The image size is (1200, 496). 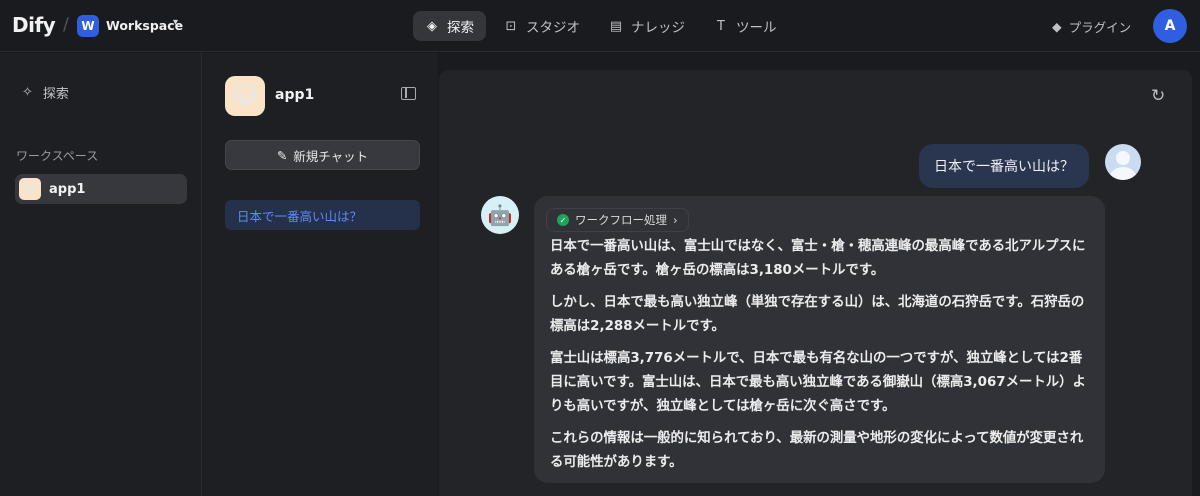 I want to click on robot-icon: ⊡, so click(x=511, y=26).